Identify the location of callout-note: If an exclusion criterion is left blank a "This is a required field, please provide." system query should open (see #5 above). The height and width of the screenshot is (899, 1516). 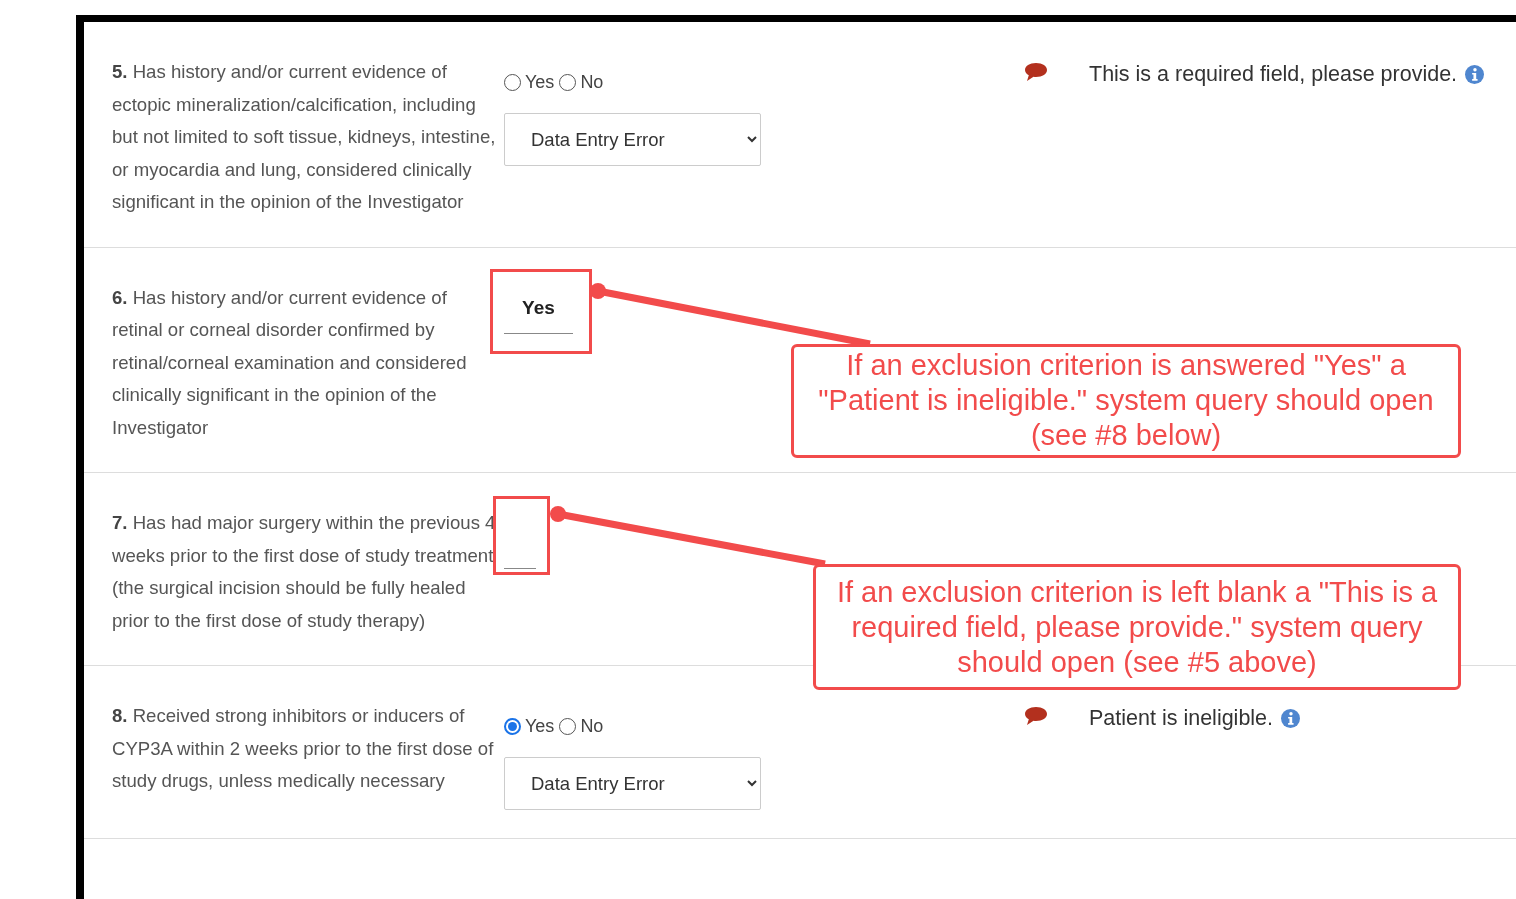
(1137, 627).